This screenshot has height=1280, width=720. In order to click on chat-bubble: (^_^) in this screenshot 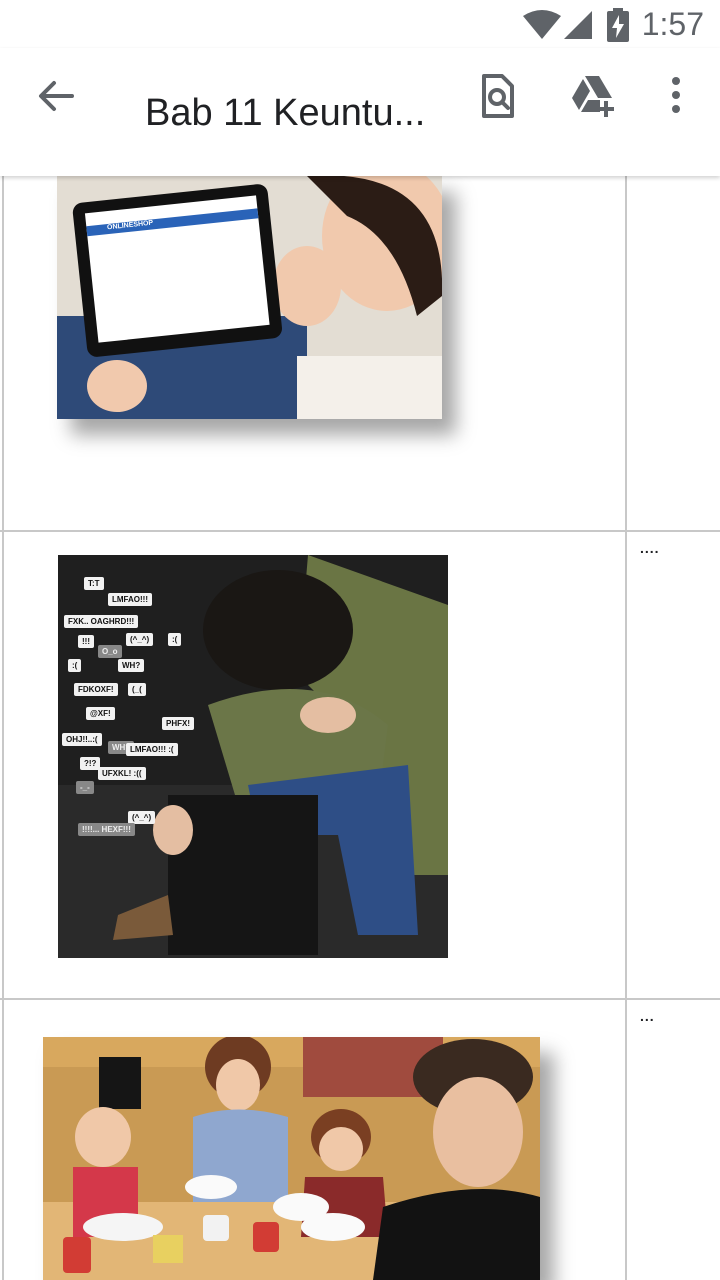, I will do `click(140, 639)`.